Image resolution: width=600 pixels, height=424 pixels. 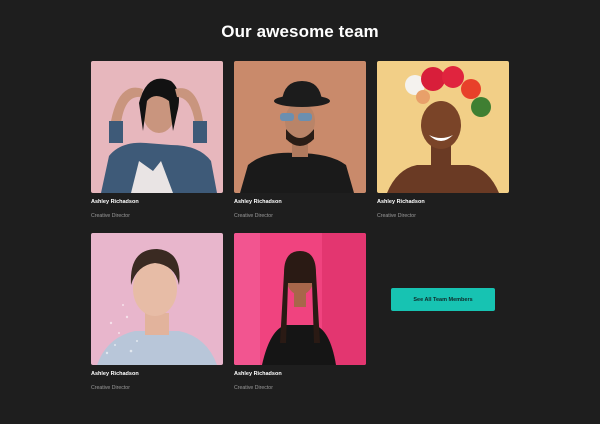 I want to click on section-title: Our awesome team, so click(x=300, y=31).